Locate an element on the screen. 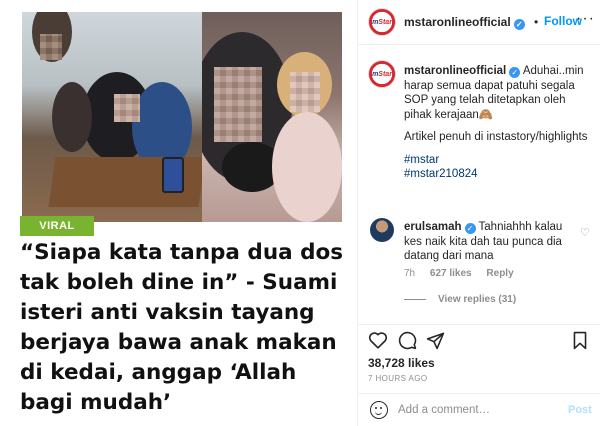  commenter-avatar is located at coordinates (382, 230).